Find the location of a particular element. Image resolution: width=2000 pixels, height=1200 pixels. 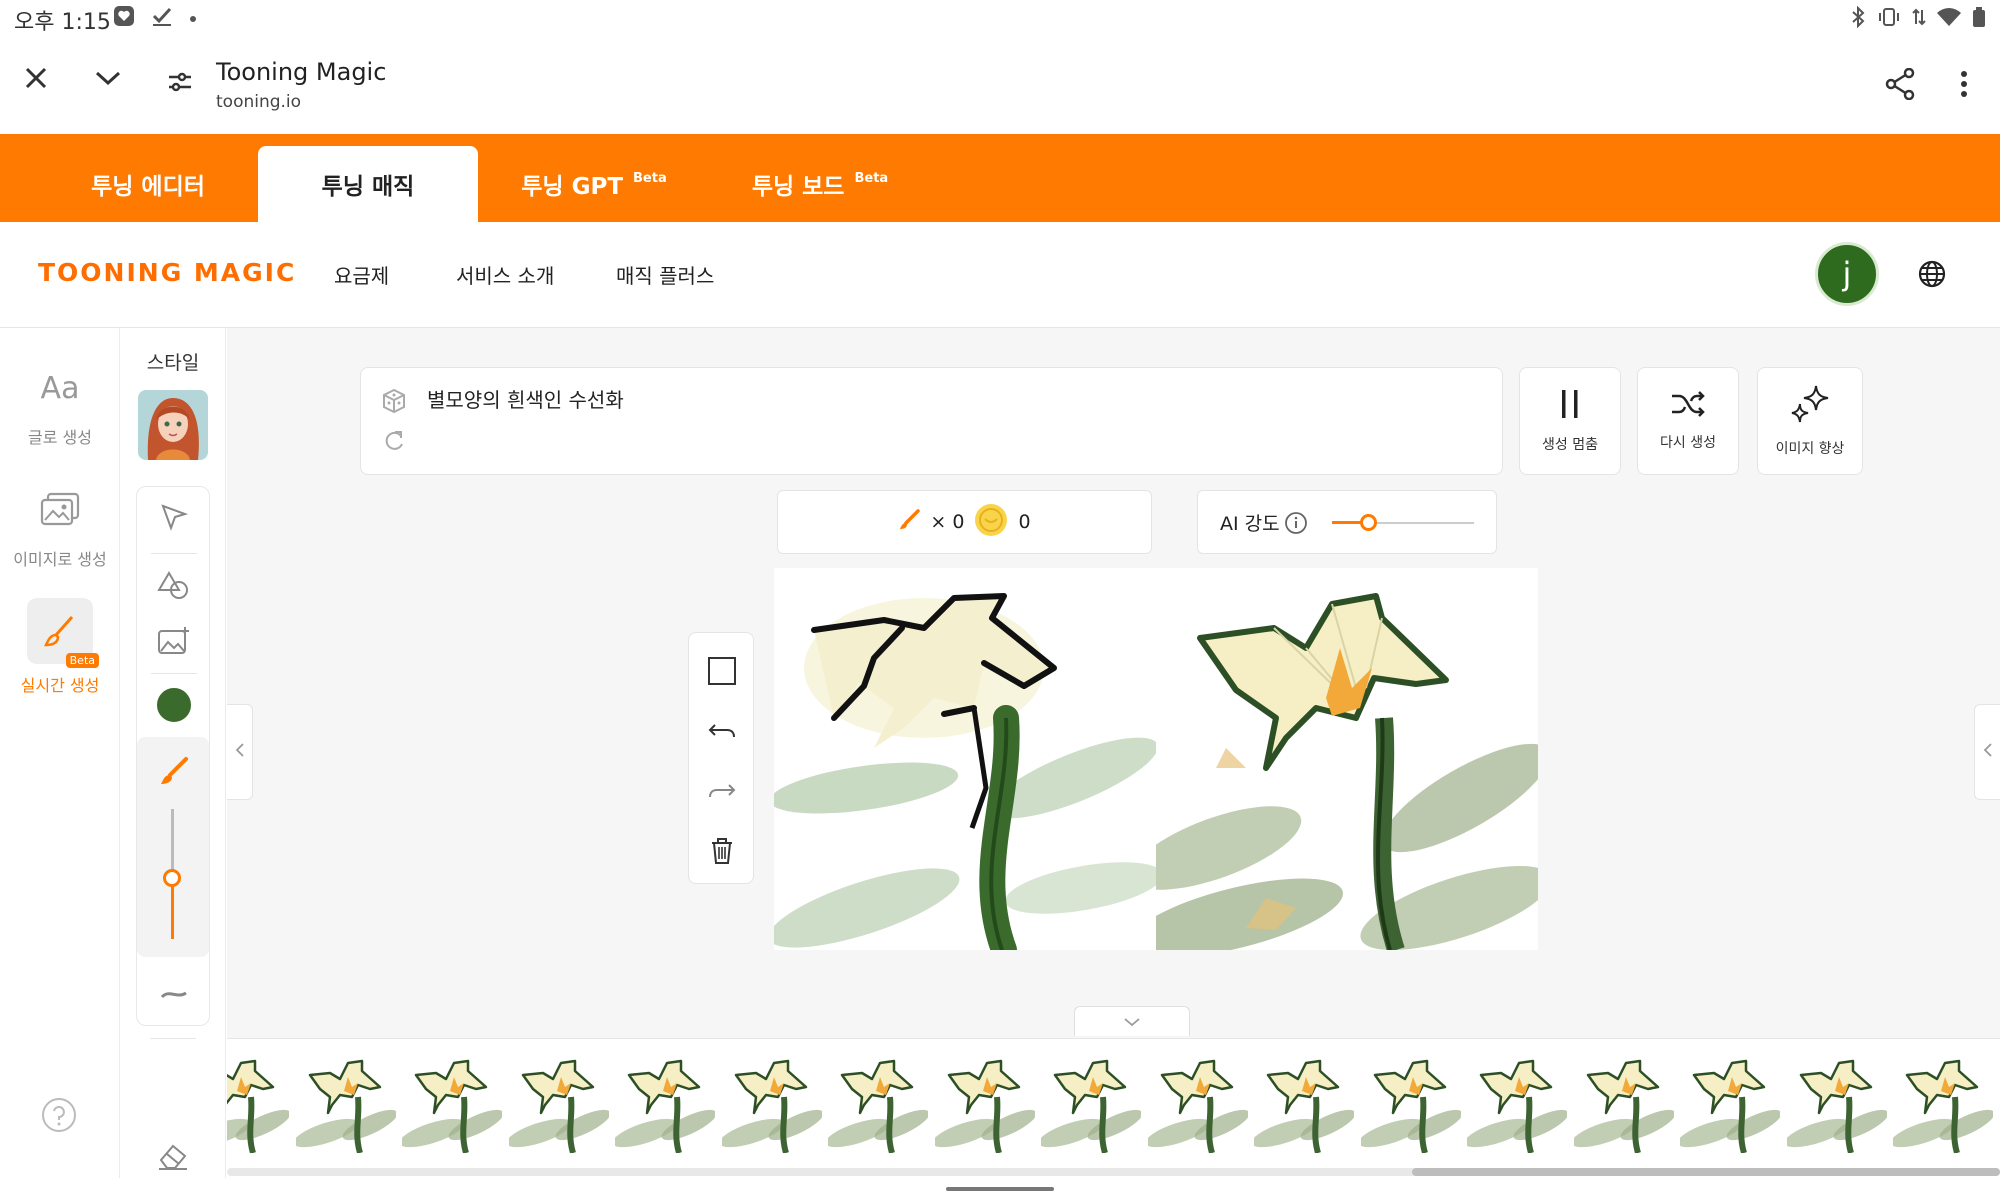

tab-tooning-gpt: 투닝 GPT Beta is located at coordinates (594, 184).